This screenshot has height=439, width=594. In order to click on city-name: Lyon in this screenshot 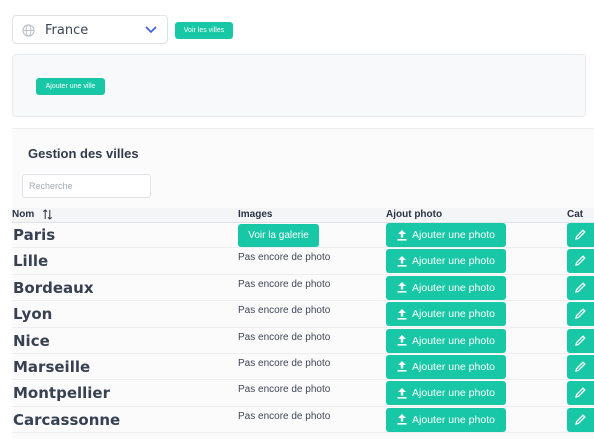, I will do `click(33, 314)`.